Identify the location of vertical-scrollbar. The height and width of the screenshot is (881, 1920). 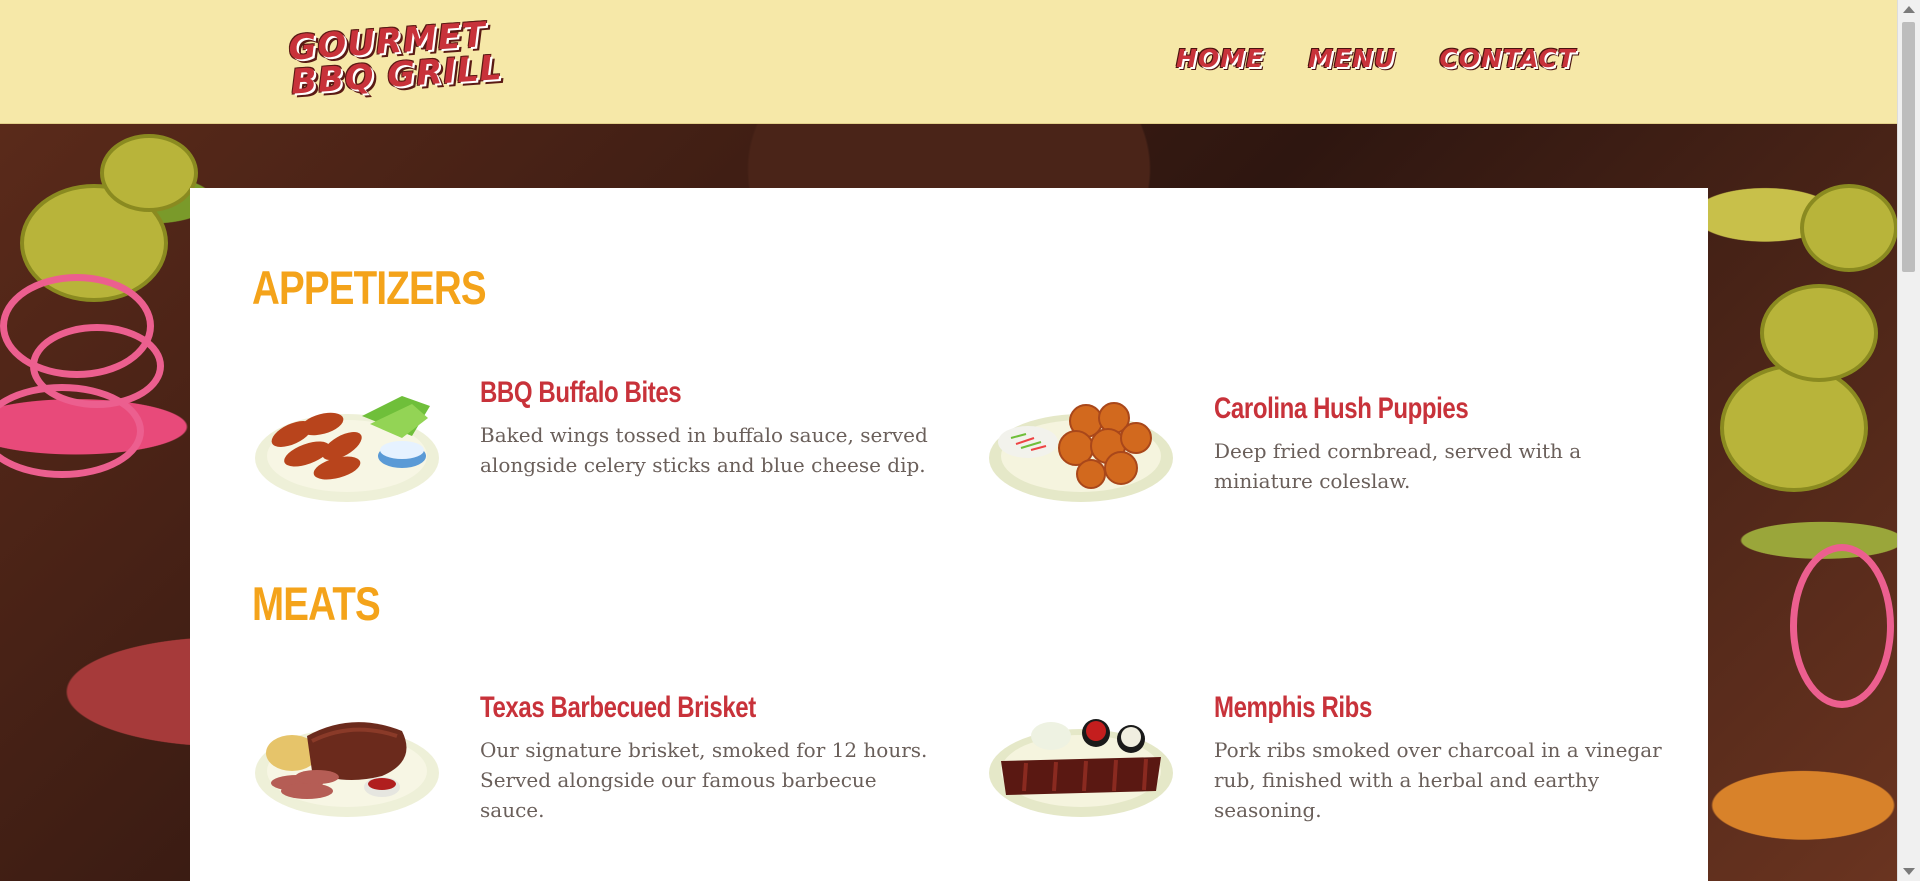
(1908, 440).